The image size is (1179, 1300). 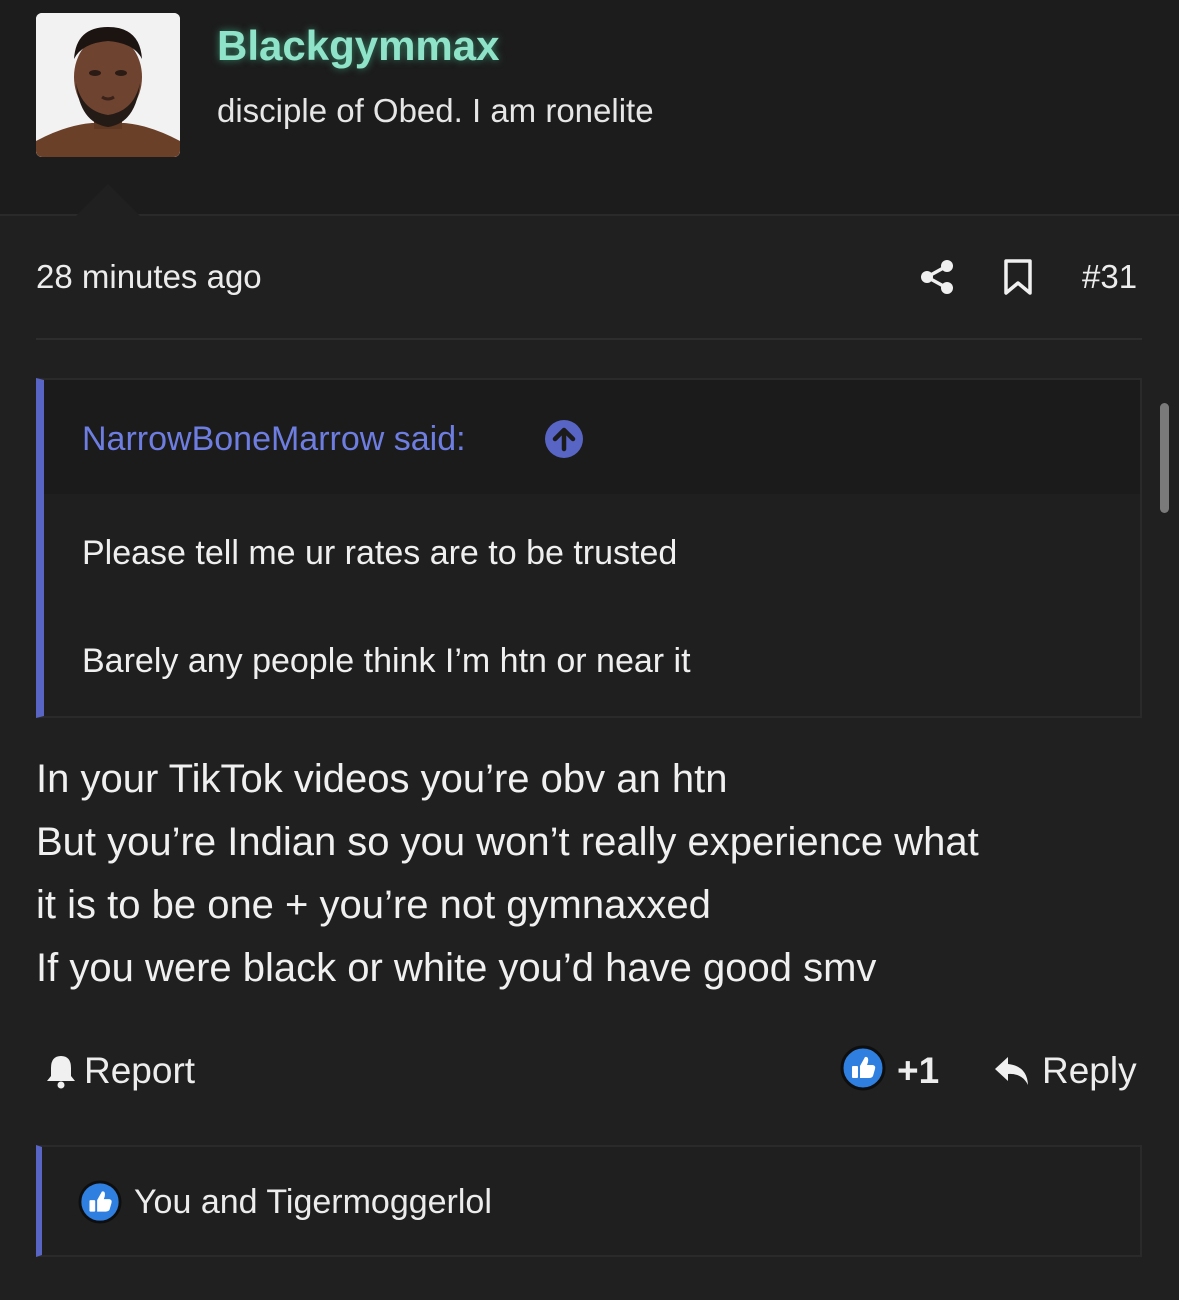 I want to click on avatar, so click(x=108, y=85).